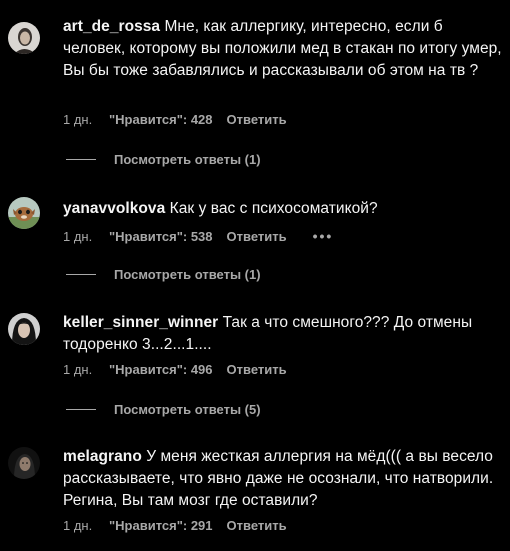  Describe the element at coordinates (161, 370) in the screenshot. I see `likes-count: "Нравится": 496` at that location.